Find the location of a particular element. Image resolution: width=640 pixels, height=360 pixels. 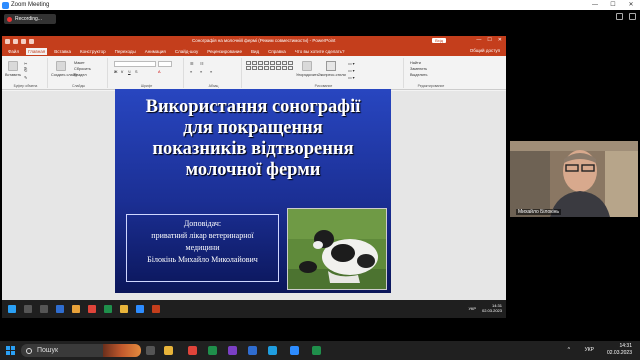

app-icon is located at coordinates (316, 350).